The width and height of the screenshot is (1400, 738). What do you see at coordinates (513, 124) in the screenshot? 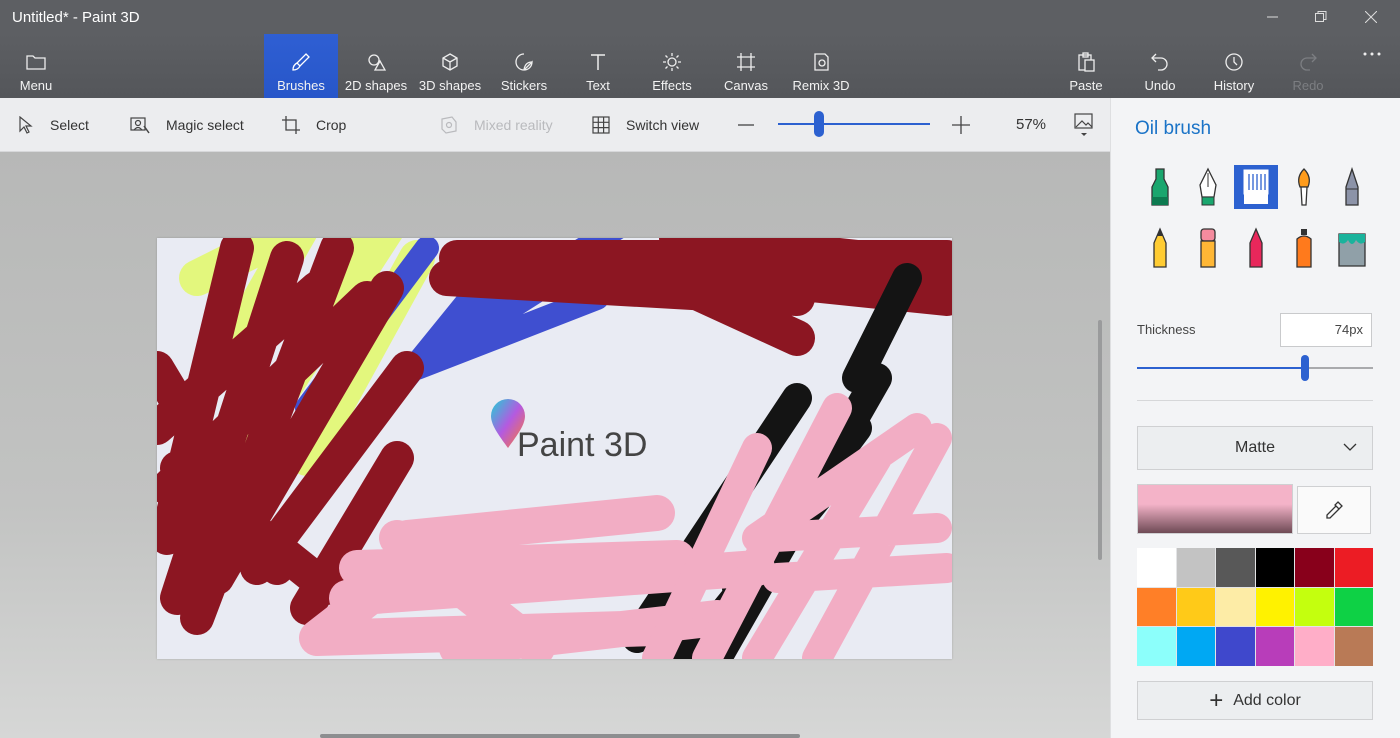
I see `mixed-reality-label: Mixed reality` at bounding box center [513, 124].